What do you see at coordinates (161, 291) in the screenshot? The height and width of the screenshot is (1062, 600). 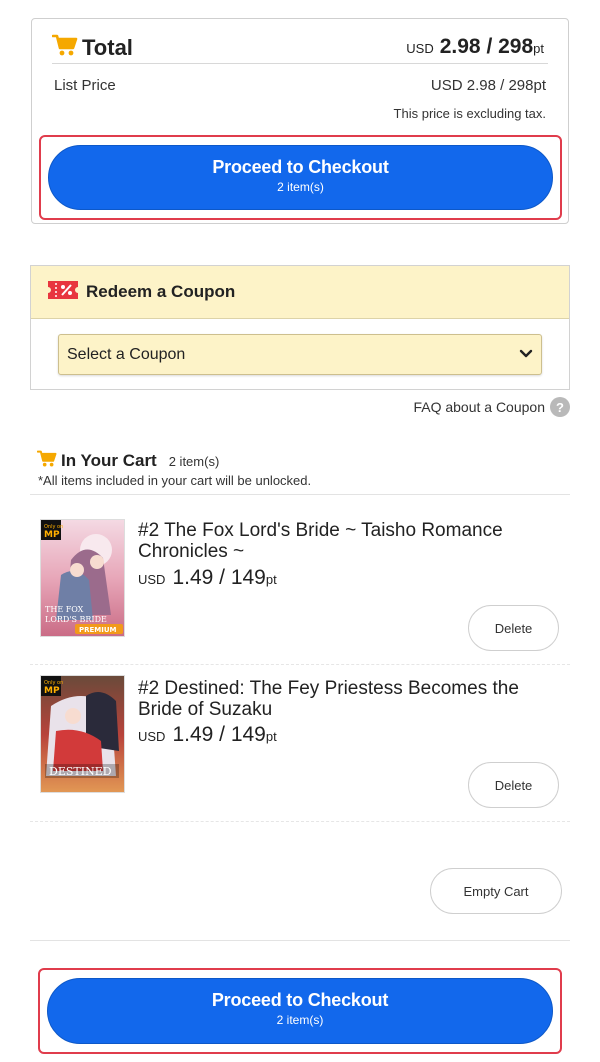 I see `coupon-title: Redeem a Coupon` at bounding box center [161, 291].